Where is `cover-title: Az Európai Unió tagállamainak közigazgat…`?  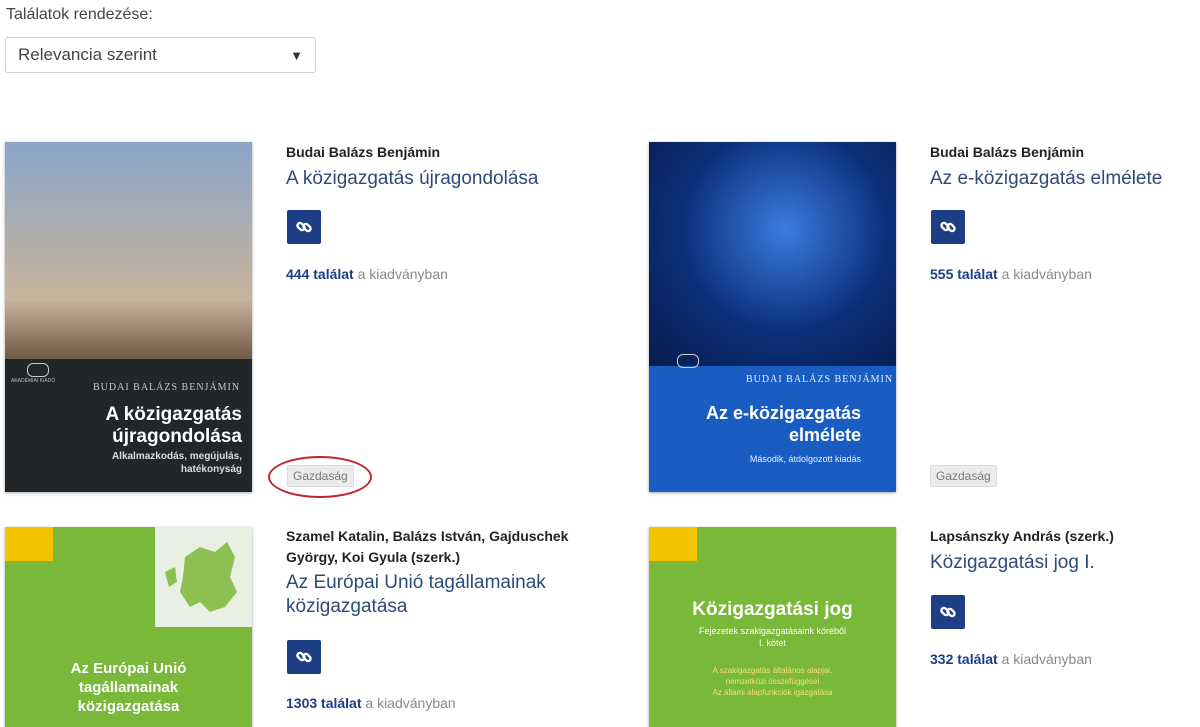 cover-title: Az Európai Unió tagállamainak közigazgat… is located at coordinates (128, 687).